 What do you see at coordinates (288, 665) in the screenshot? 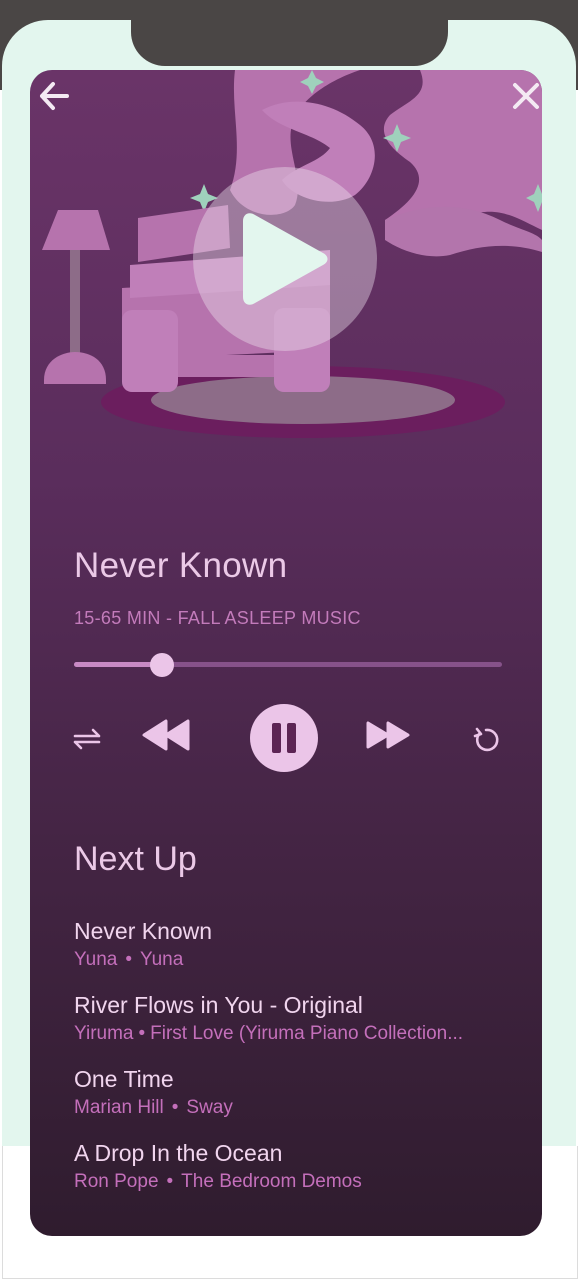
I see `progress-slider` at bounding box center [288, 665].